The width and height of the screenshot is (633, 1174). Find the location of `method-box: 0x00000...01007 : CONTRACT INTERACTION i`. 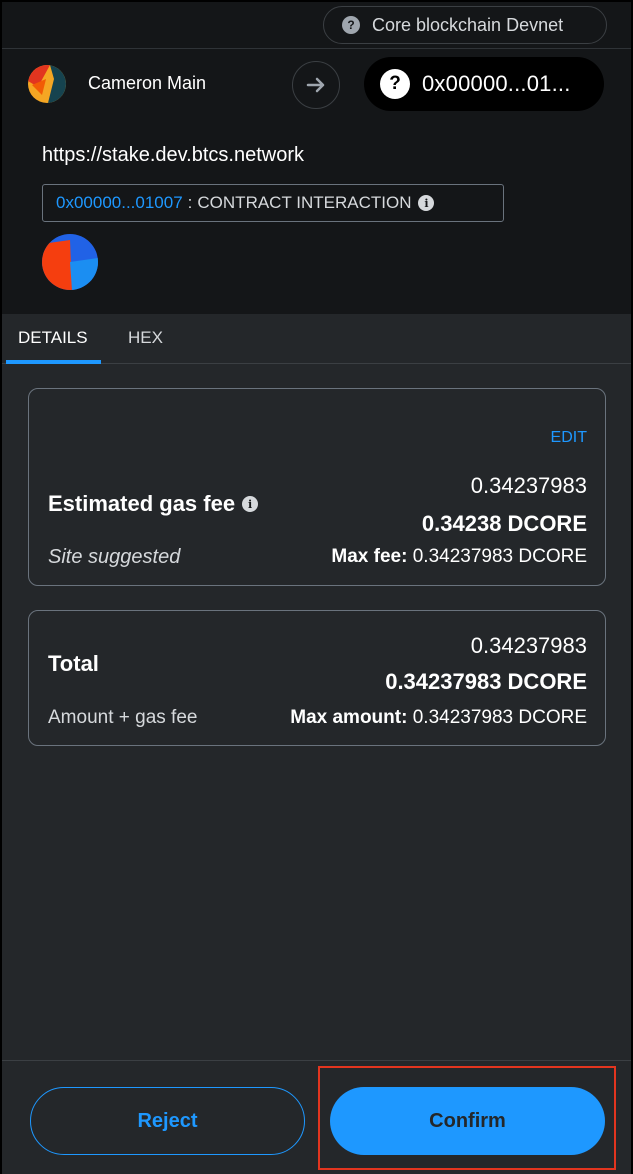

method-box: 0x00000...01007 : CONTRACT INTERACTION i is located at coordinates (273, 203).